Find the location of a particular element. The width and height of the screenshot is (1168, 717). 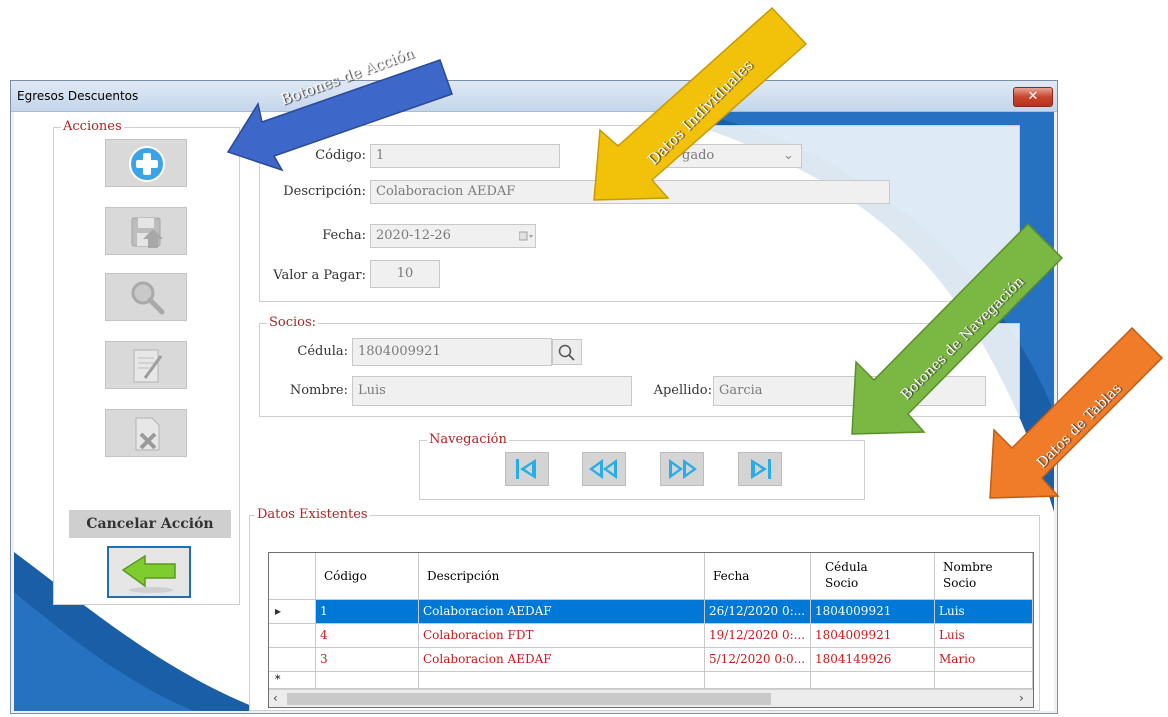

search-socio-button is located at coordinates (567, 352).